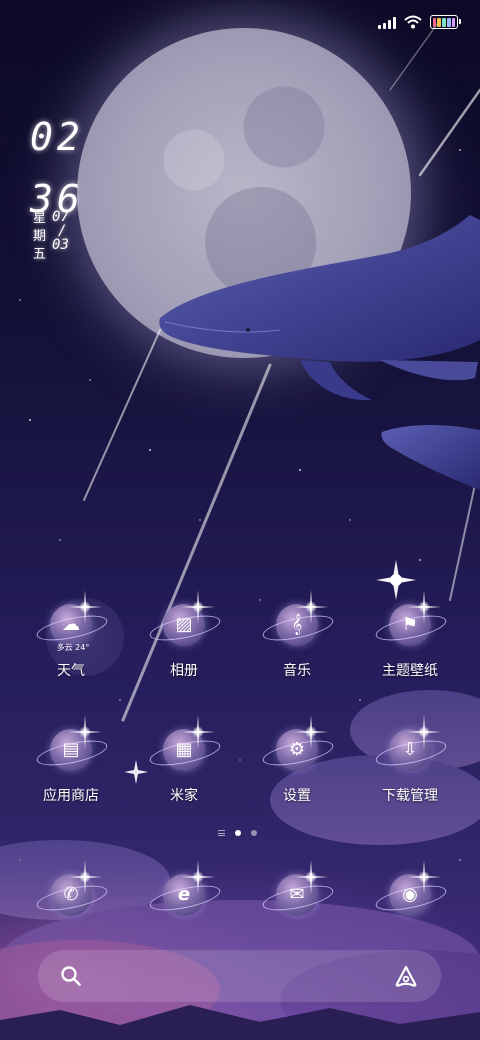  Describe the element at coordinates (71, 796) in the screenshot. I see `app-label: 应用商店` at that location.